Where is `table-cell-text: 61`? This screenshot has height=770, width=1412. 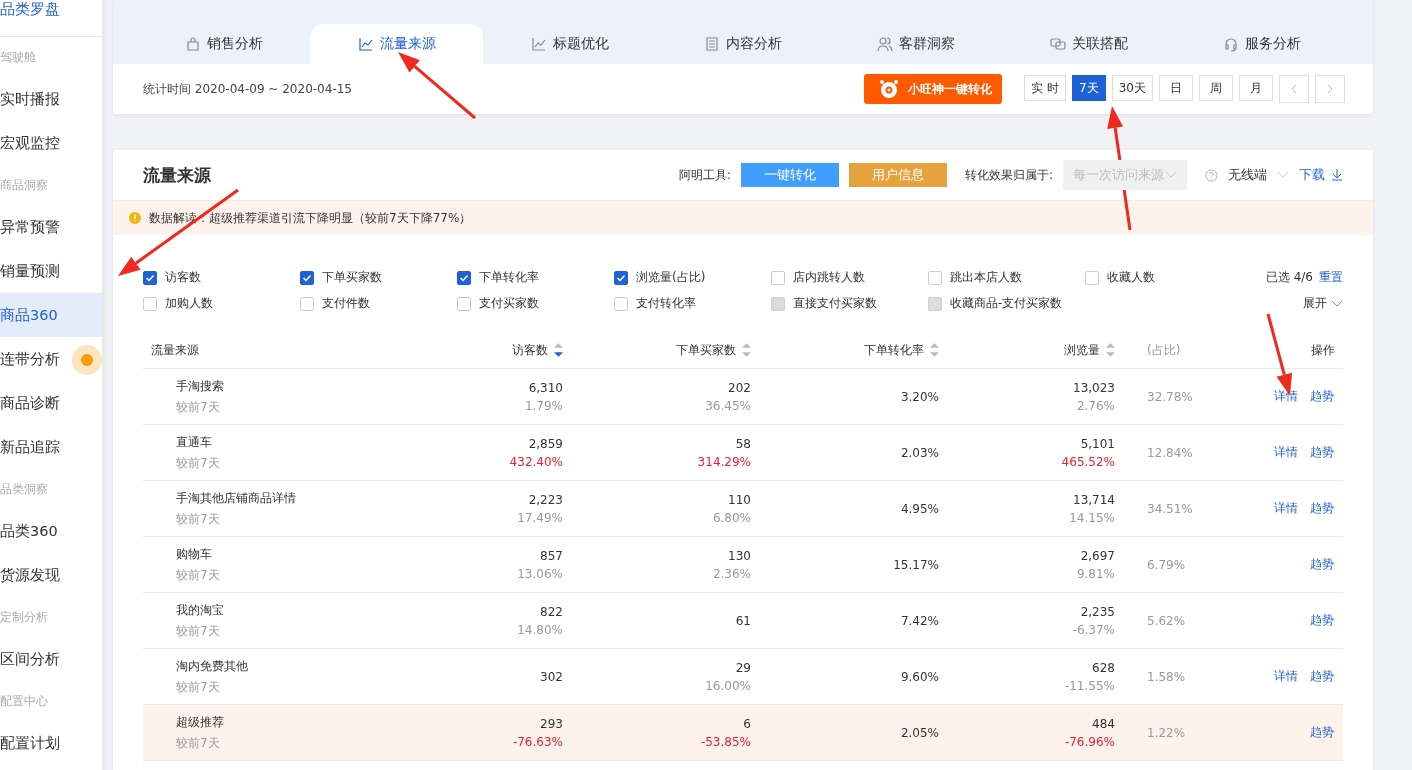
table-cell-text: 61 is located at coordinates (742, 620).